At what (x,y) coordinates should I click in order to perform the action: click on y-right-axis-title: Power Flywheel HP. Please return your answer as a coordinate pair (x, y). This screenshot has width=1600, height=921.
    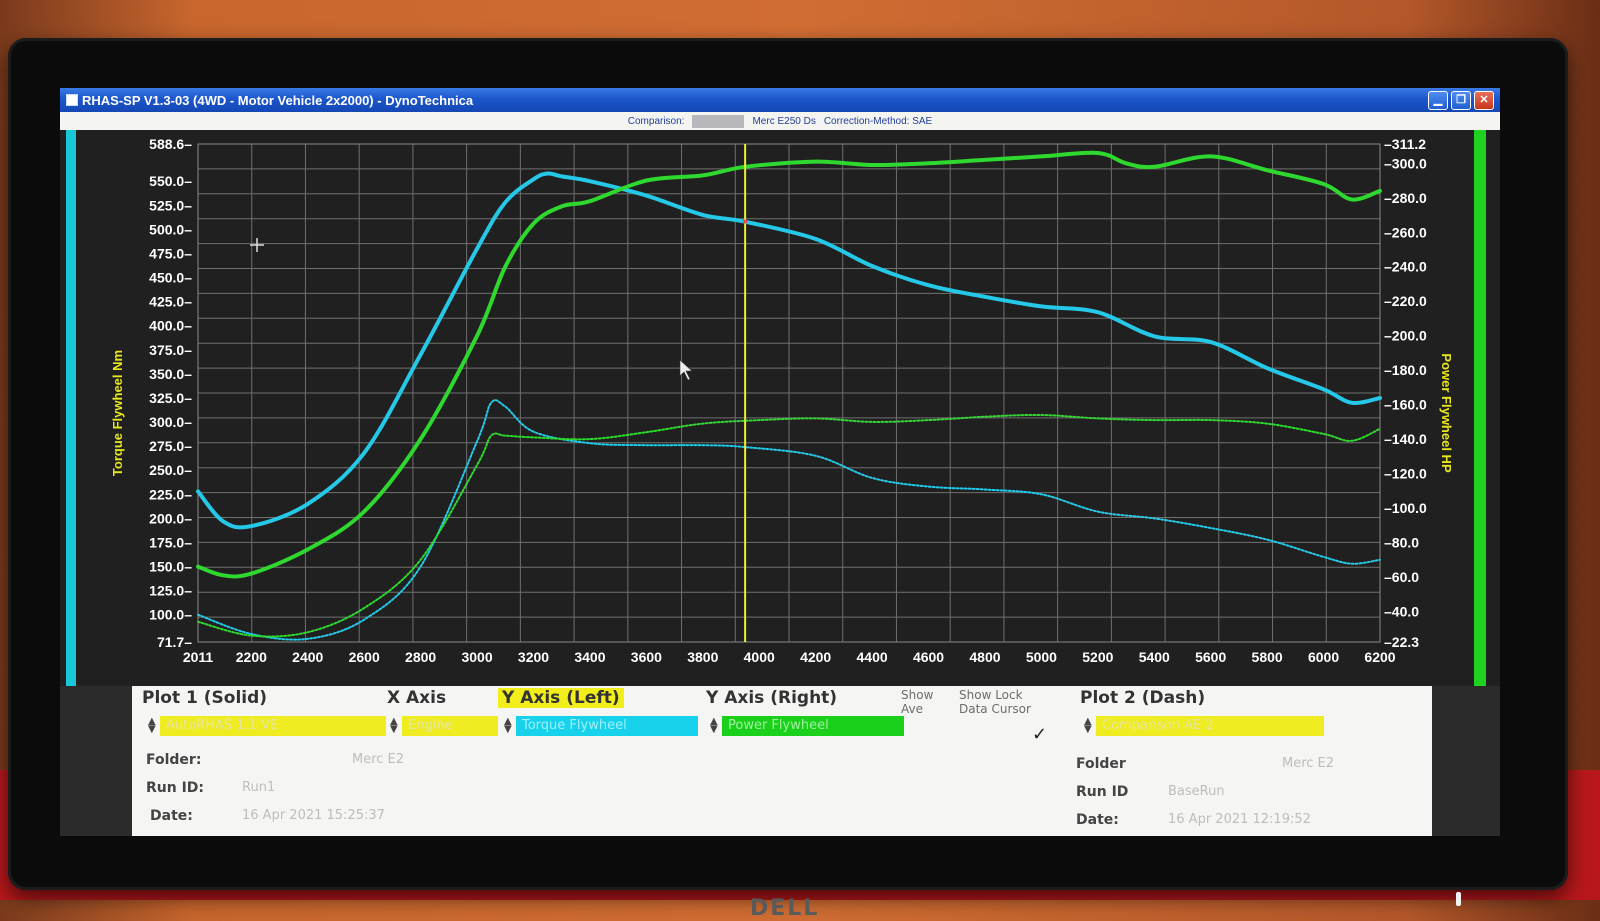
    Looking at the image, I should click on (1446, 413).